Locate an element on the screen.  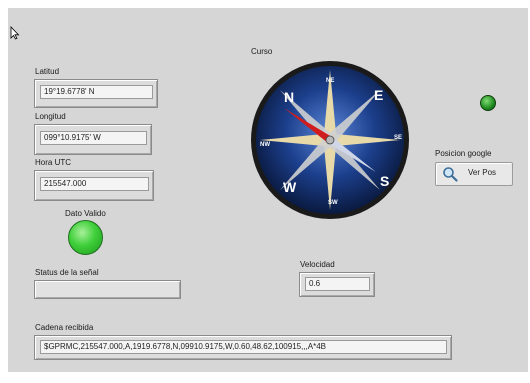
velocidad-label: Velocidad is located at coordinates (317, 264).